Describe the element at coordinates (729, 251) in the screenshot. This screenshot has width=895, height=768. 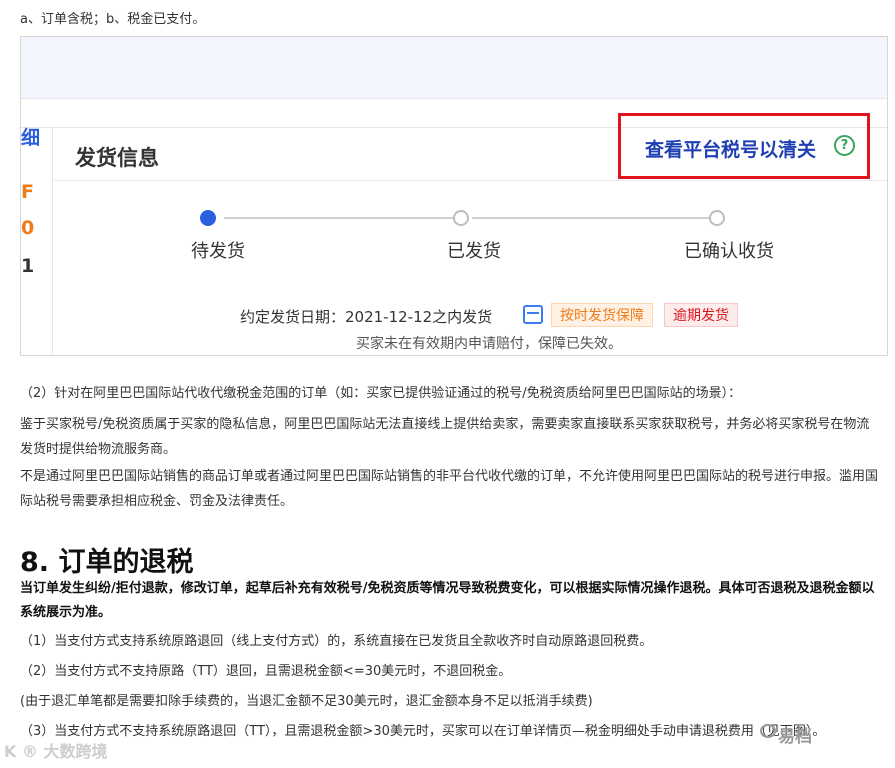
I see `step-label-received: 已确认收货` at that location.